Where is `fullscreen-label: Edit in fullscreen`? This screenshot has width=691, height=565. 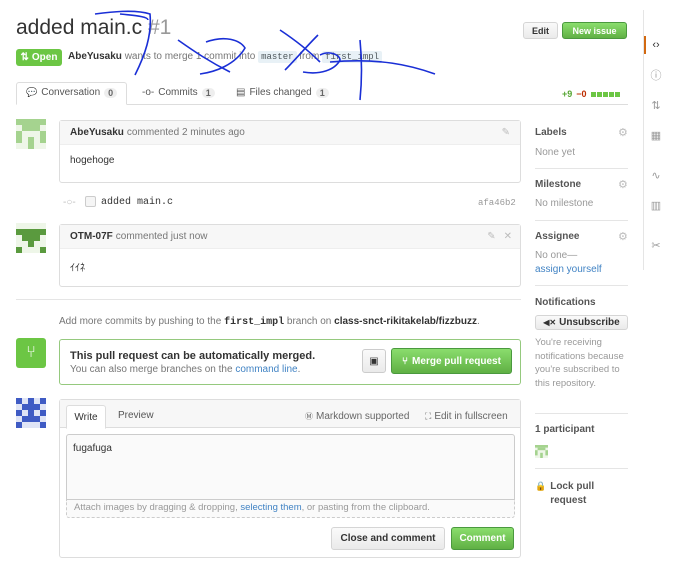 fullscreen-label: Edit in fullscreen is located at coordinates (471, 416).